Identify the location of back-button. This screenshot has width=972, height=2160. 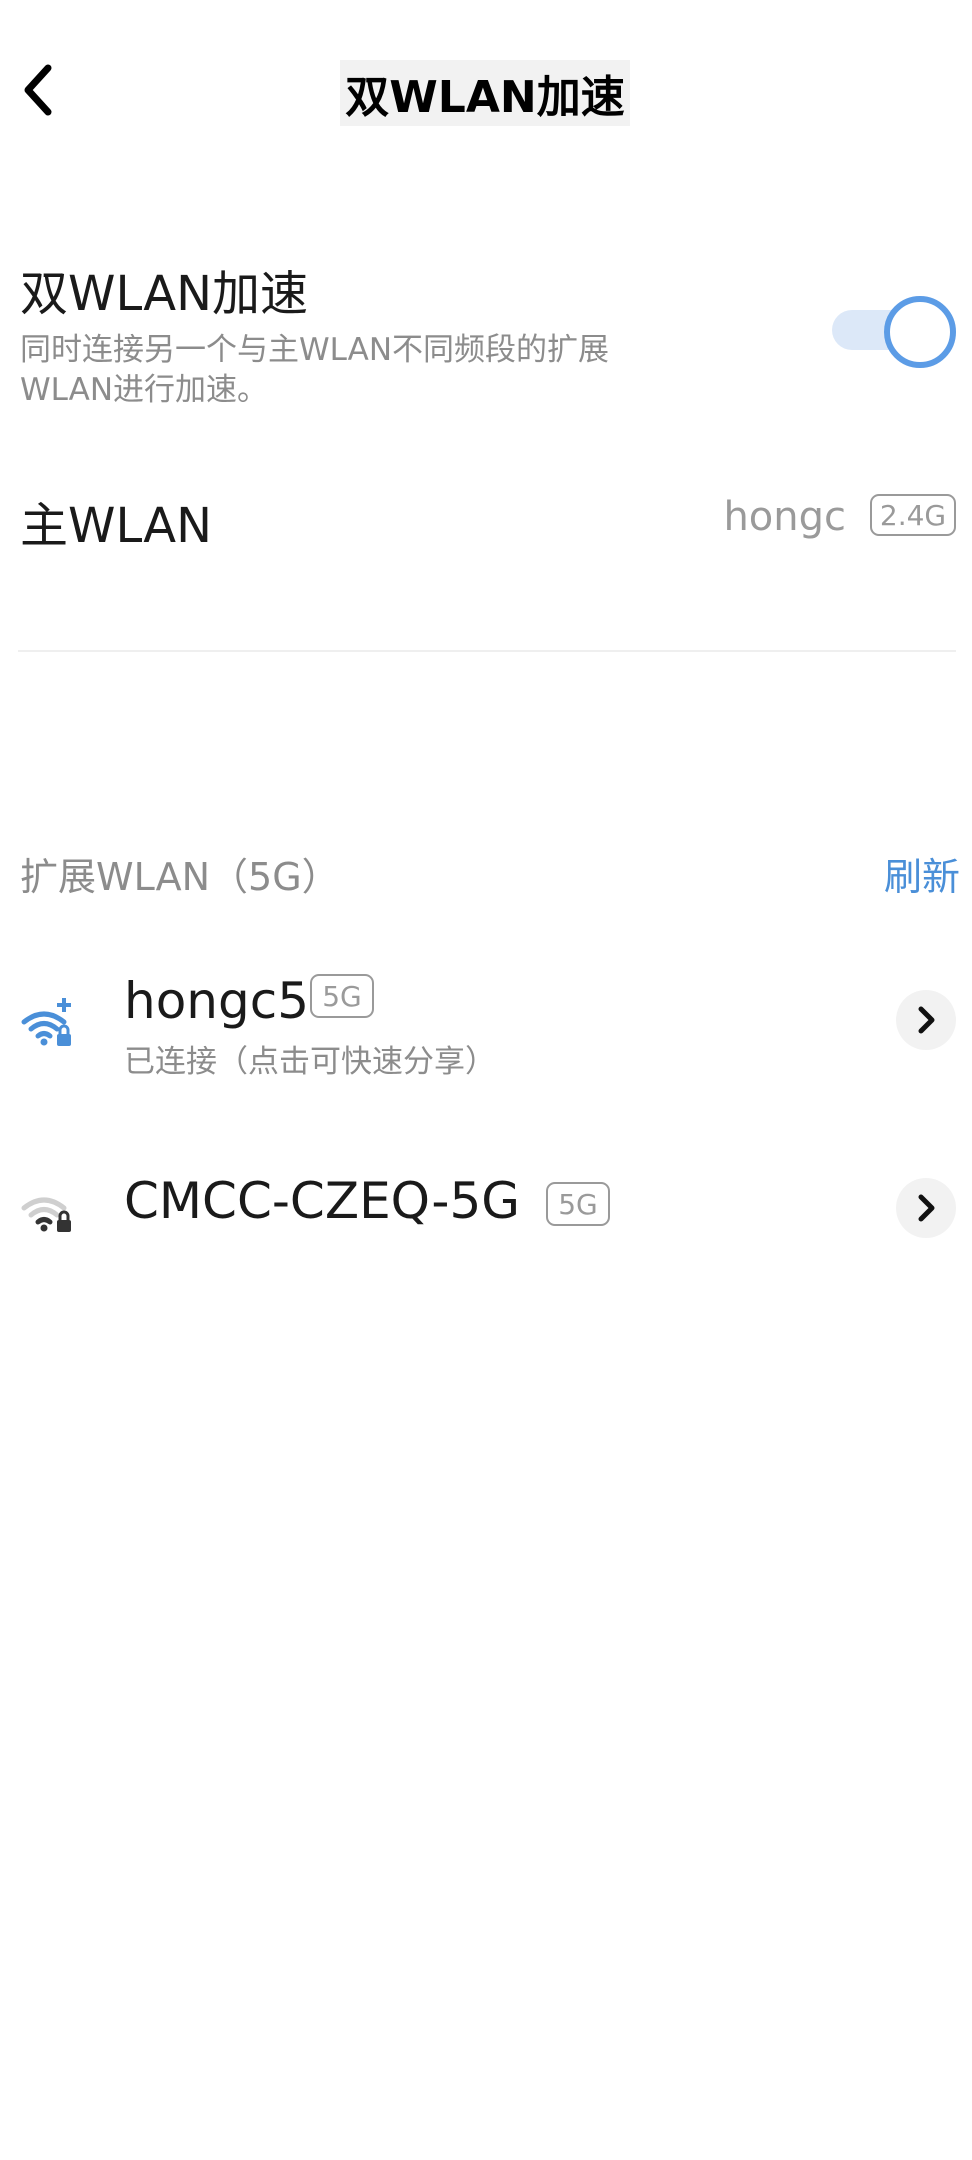
(38, 90).